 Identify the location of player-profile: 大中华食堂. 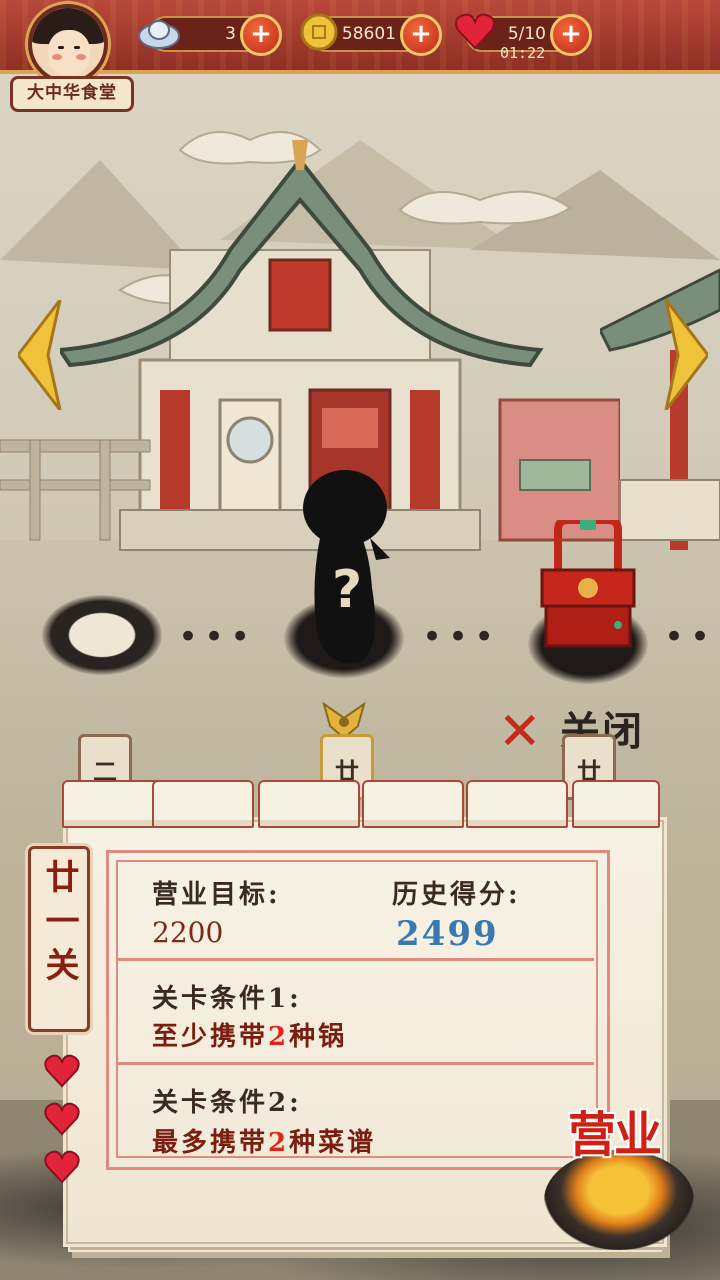
(72, 58).